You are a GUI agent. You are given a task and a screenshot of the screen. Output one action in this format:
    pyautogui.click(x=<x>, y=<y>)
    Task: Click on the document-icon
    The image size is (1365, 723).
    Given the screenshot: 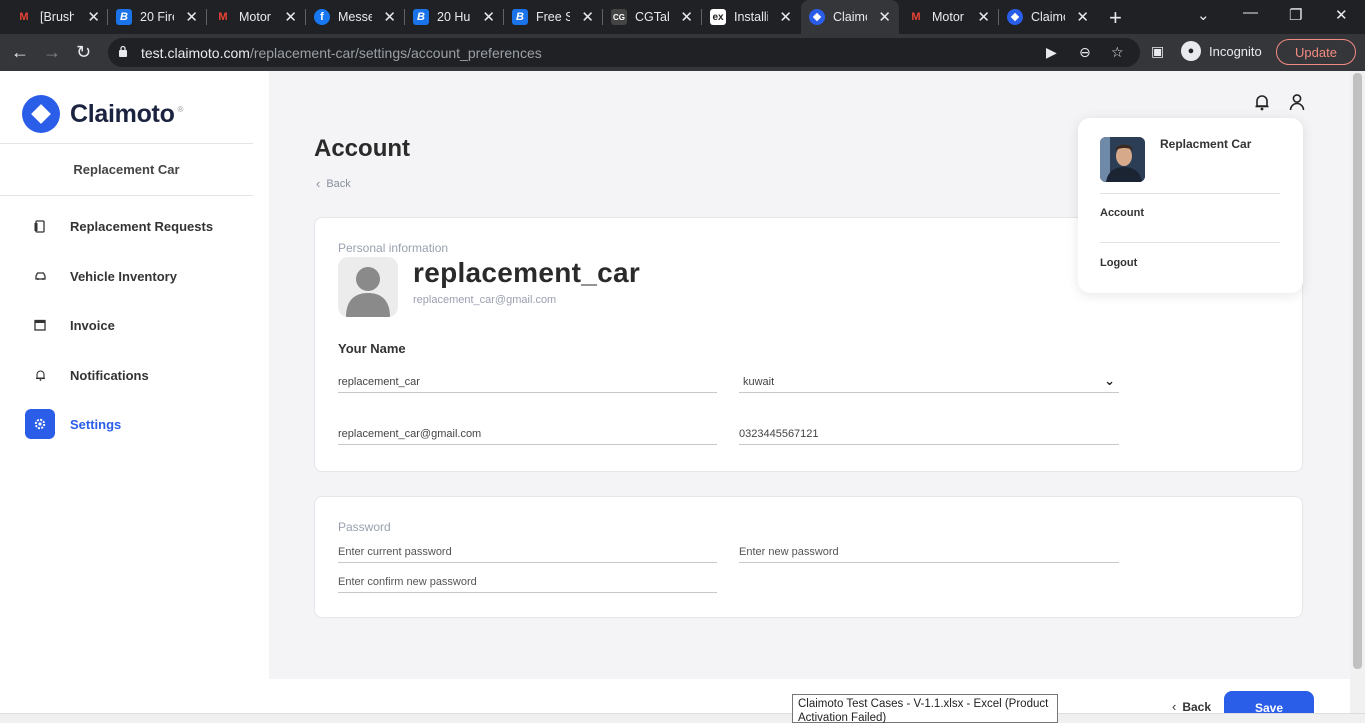 What is the action you would take?
    pyautogui.click(x=40, y=226)
    